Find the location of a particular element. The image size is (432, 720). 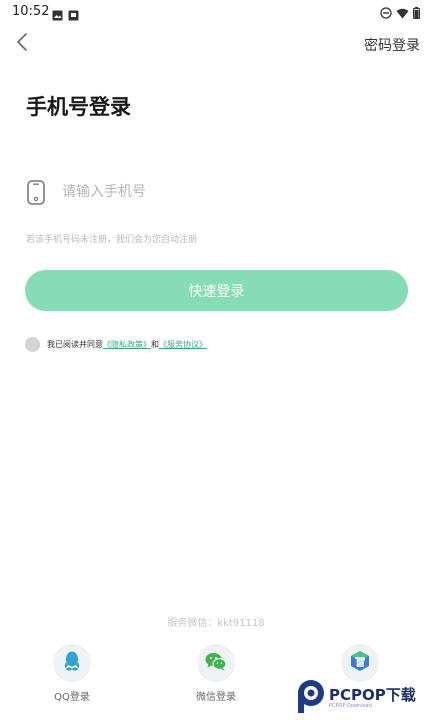

wechat-login-label: 微信登录 is located at coordinates (216, 697).